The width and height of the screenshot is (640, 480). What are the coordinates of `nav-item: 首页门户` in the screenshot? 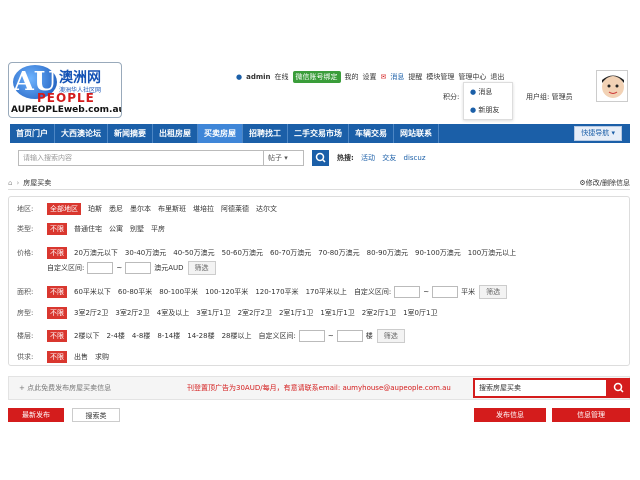 It's located at (32, 133).